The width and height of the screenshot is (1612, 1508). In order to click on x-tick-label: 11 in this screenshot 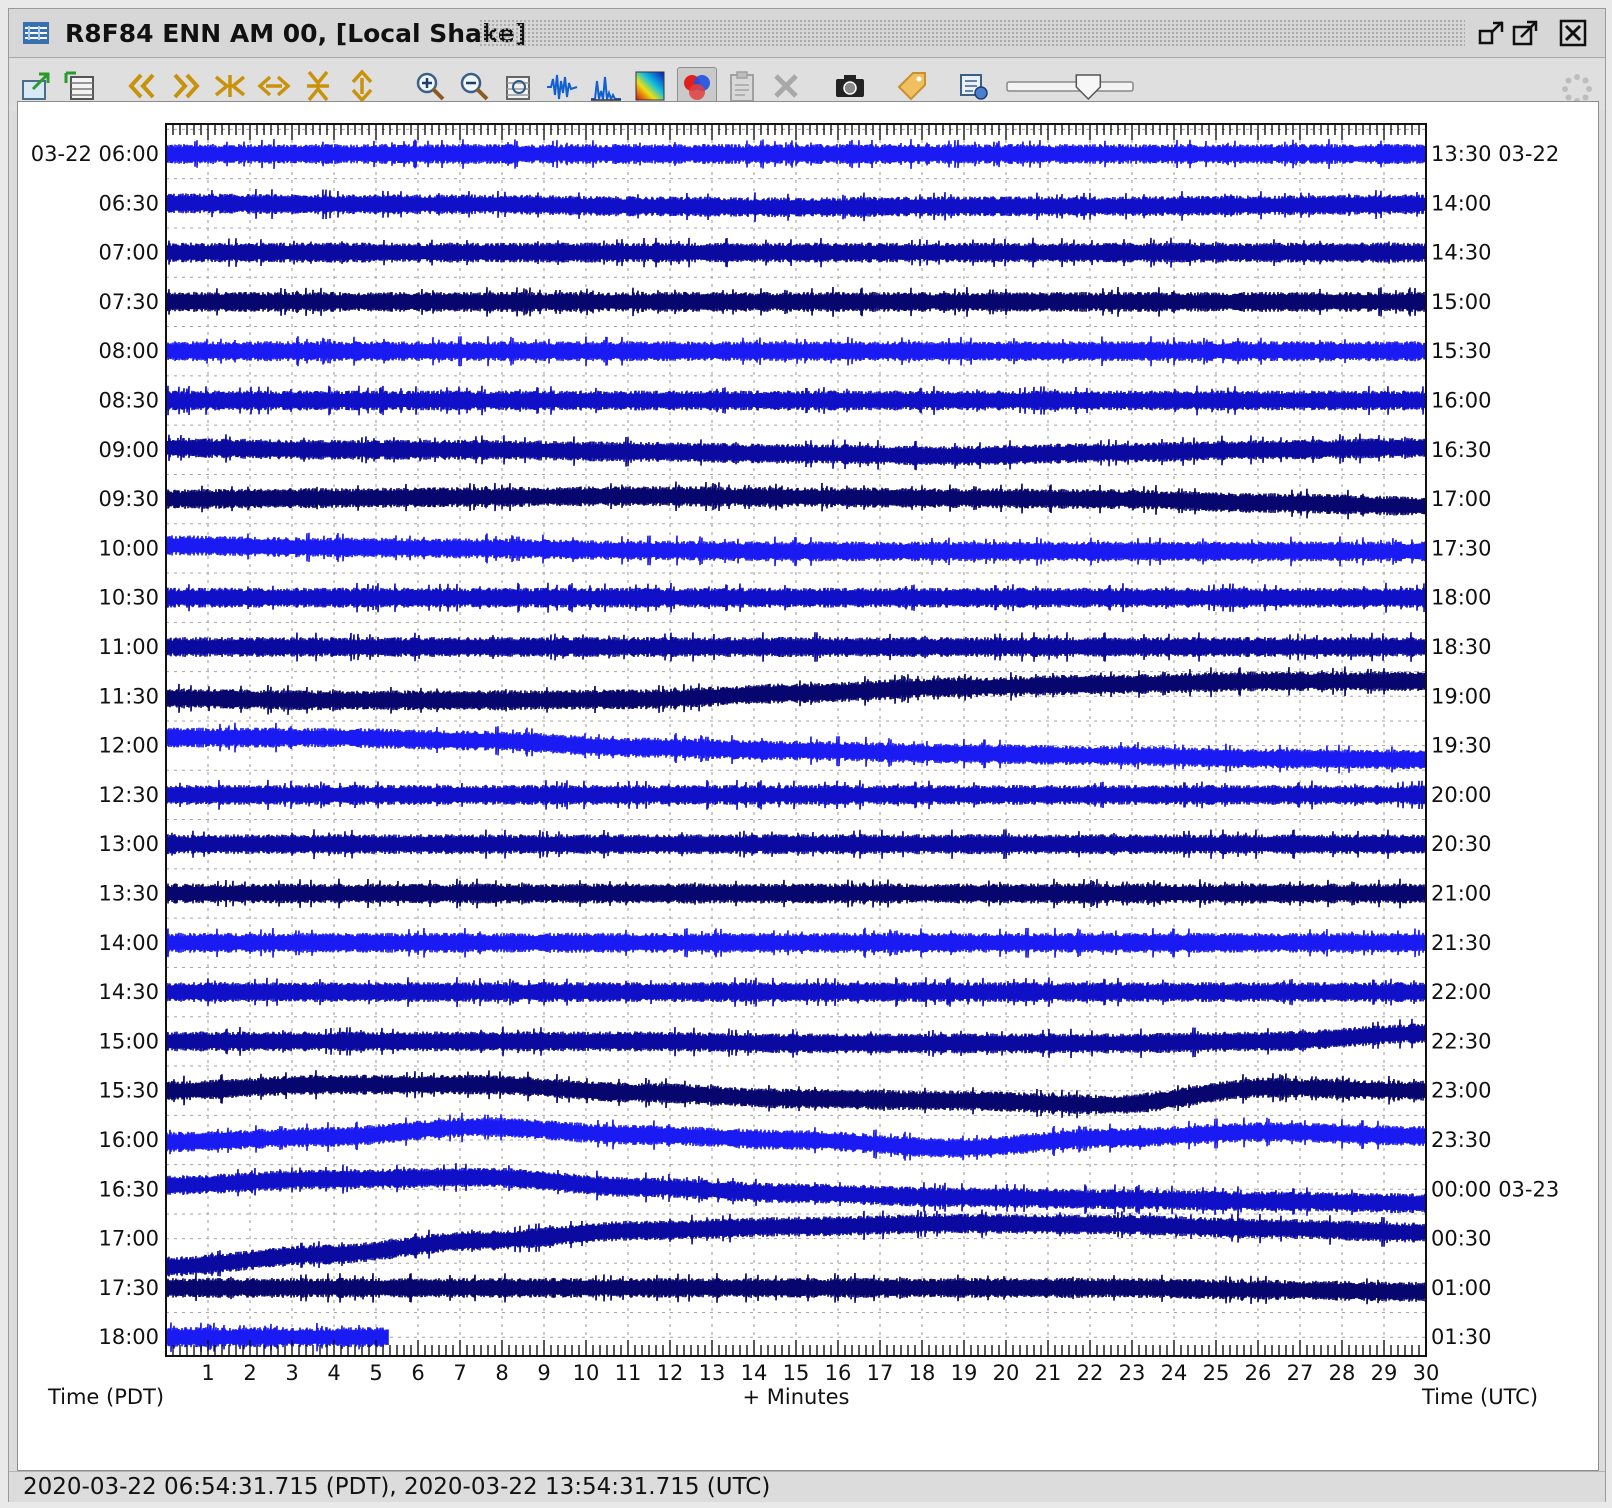, I will do `click(628, 1373)`.